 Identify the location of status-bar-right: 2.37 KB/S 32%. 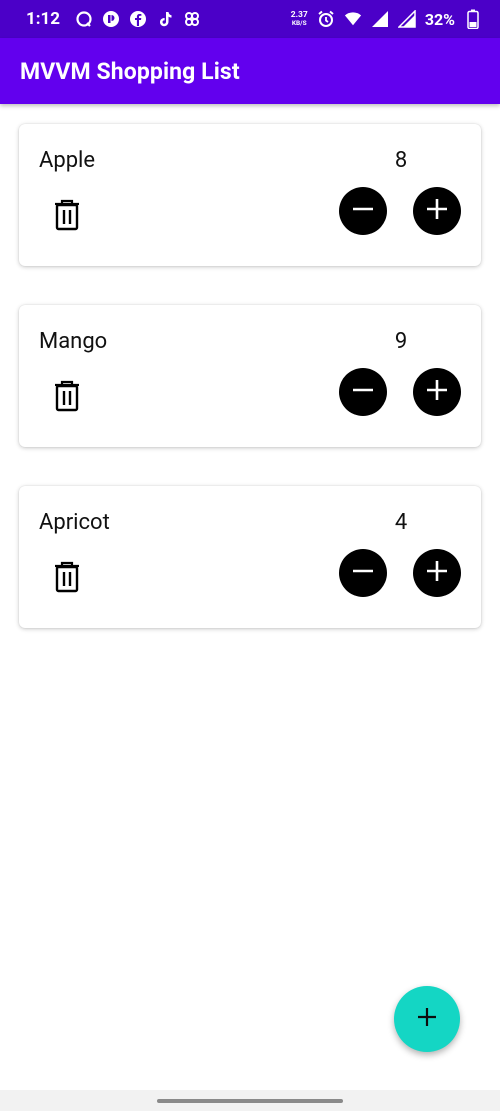
(386, 19).